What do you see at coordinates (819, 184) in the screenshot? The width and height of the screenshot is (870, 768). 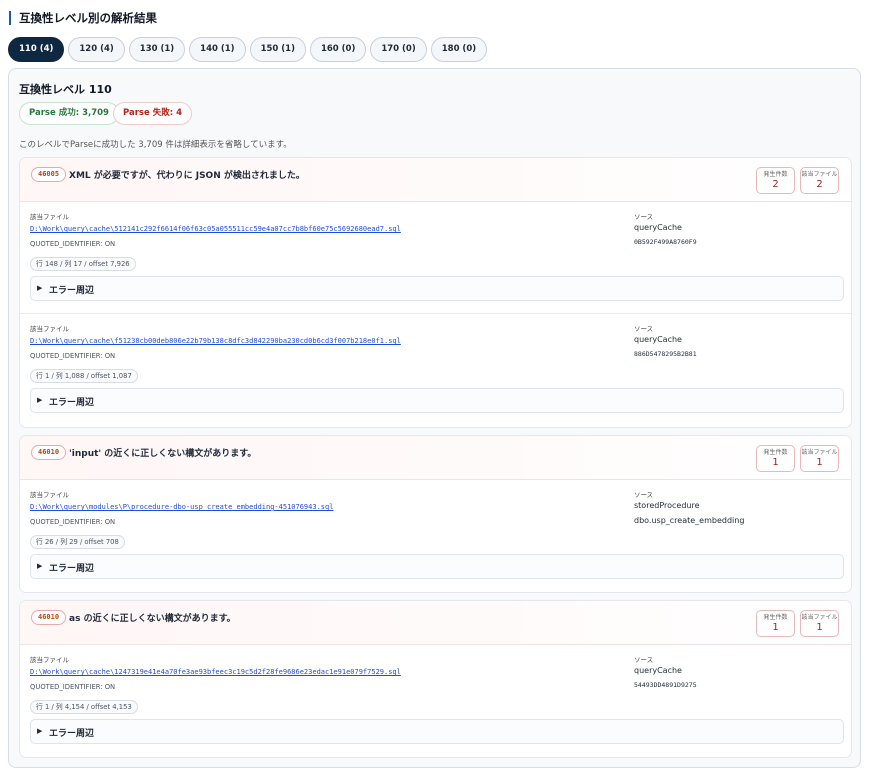 I see `file-count-value: 2` at bounding box center [819, 184].